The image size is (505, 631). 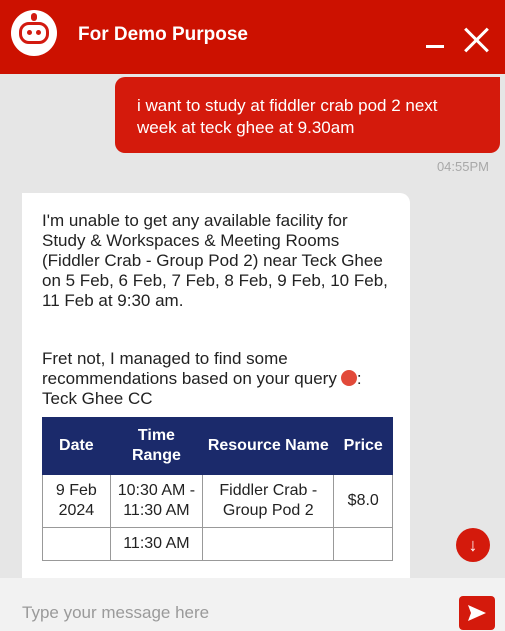 I want to click on close-icon, so click(x=477, y=40).